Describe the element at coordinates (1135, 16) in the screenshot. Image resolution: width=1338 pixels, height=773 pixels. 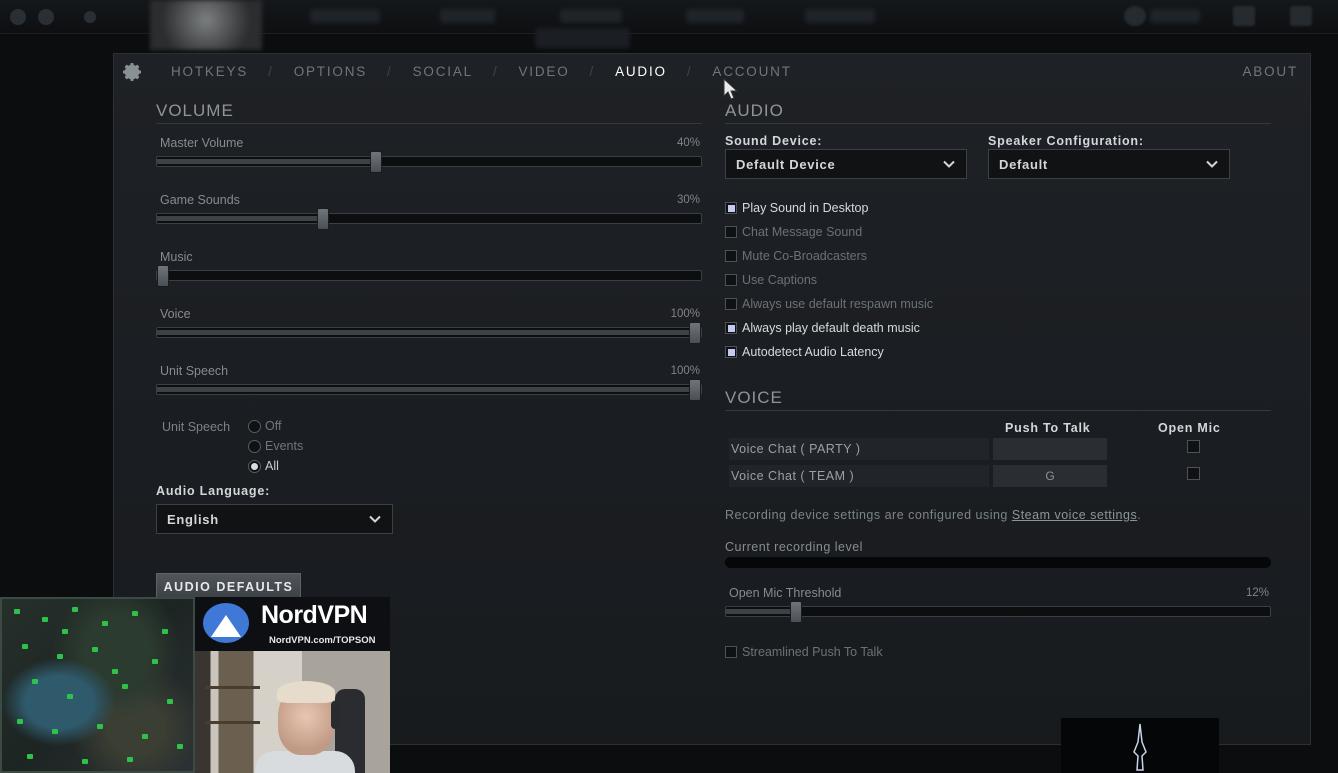
I see `profile-avatar` at that location.